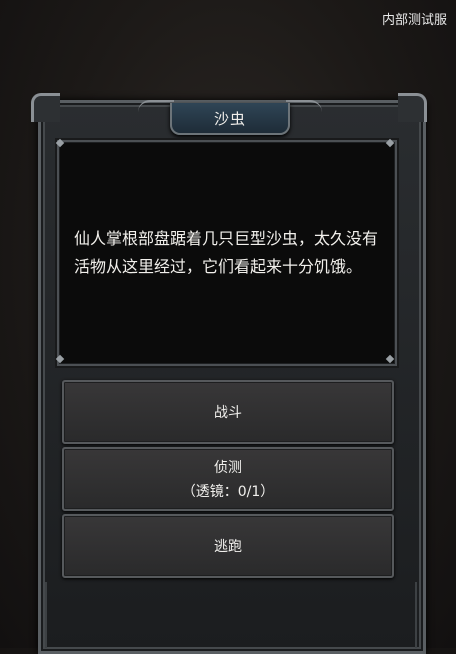 The image size is (456, 654). I want to click on title-wing-left, so click(156, 107).